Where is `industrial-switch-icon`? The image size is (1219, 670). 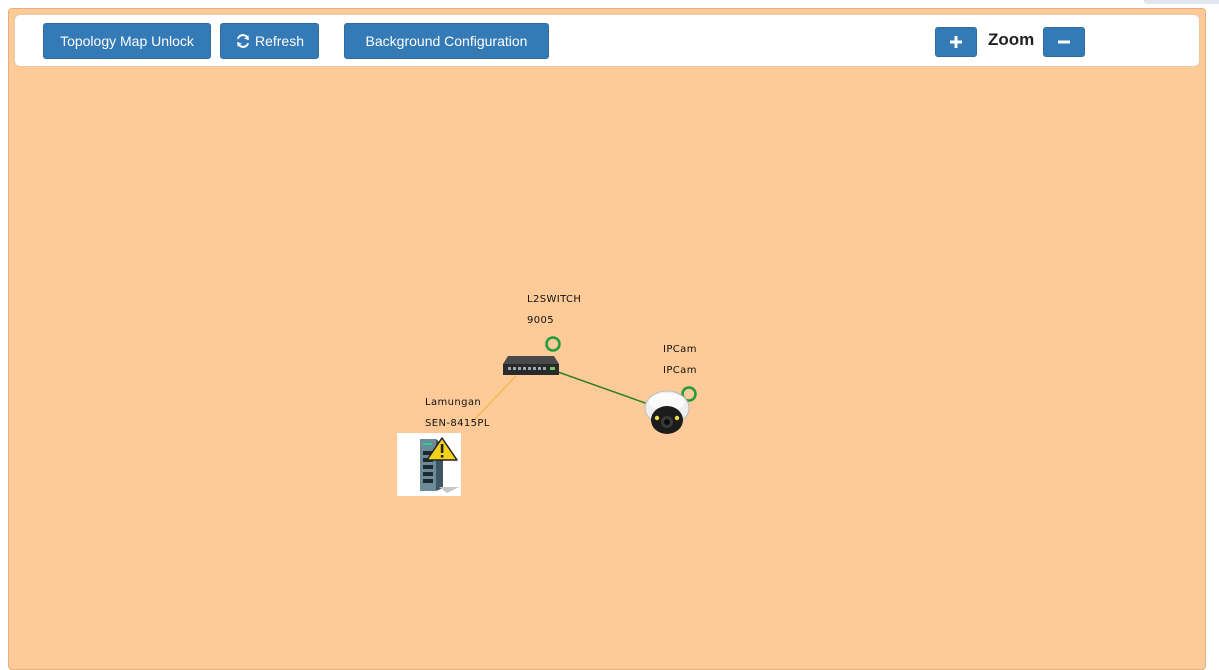 industrial-switch-icon is located at coordinates (429, 464).